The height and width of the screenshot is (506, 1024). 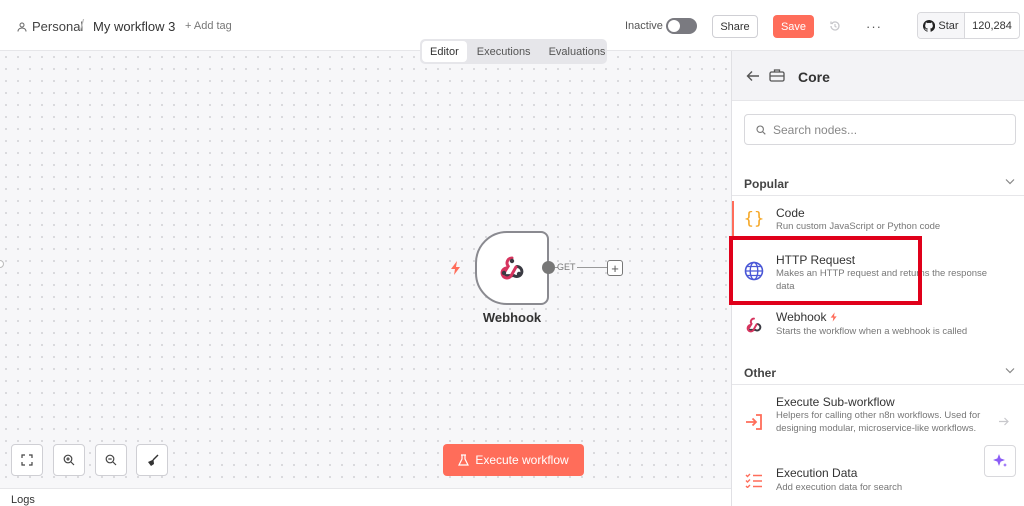 I want to click on github-star-widget: Star 120,284, so click(x=968, y=25).